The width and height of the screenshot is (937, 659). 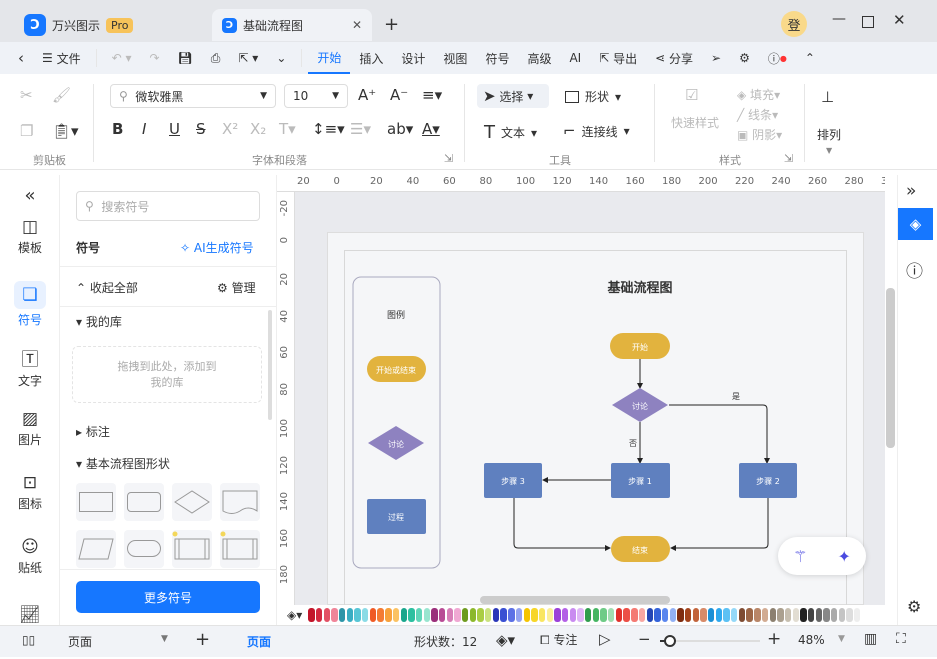 What do you see at coordinates (811, 640) in the screenshot?
I see `zoom-level: 48%` at bounding box center [811, 640].